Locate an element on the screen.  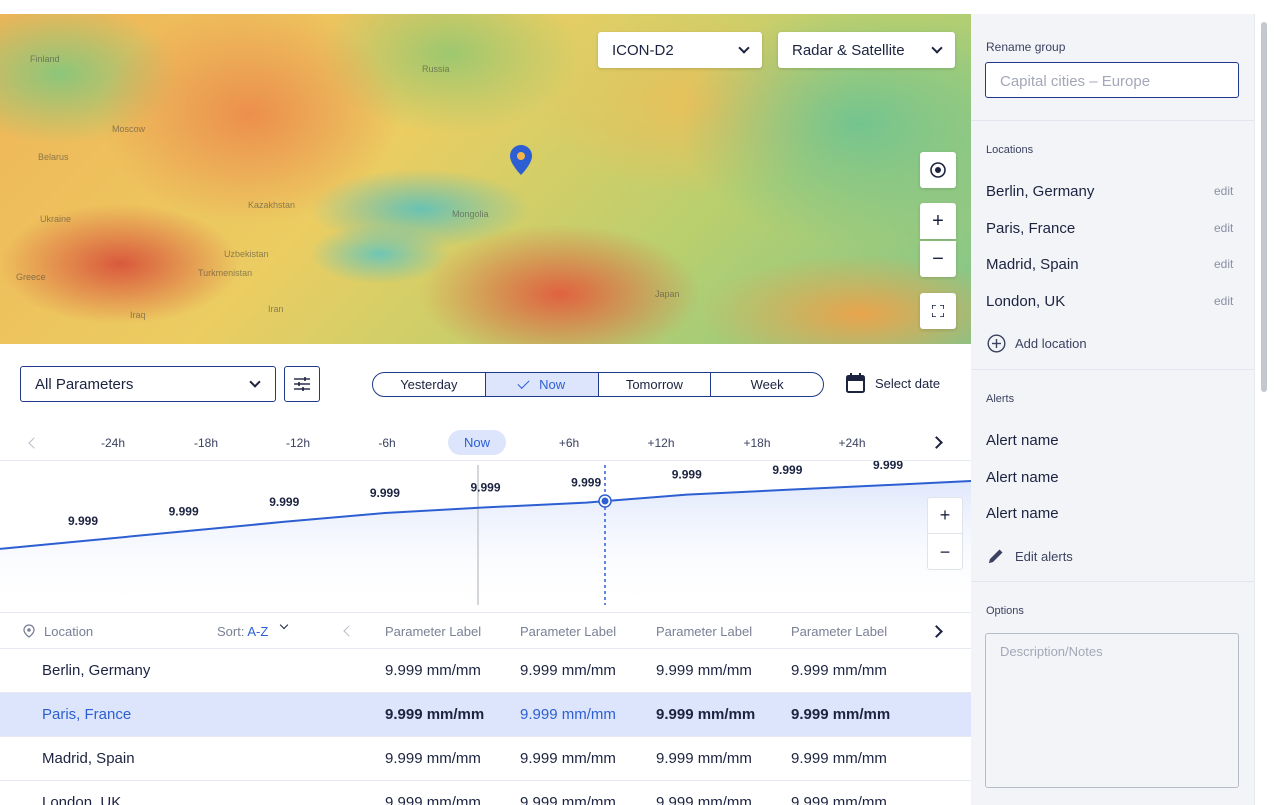
location-item: Berlin, Germany is located at coordinates (1040, 191).